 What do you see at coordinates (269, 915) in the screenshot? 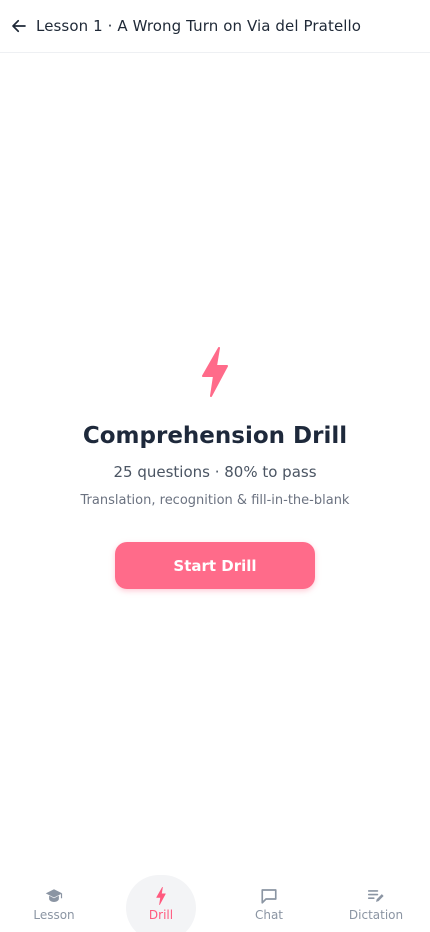
I see `tab-chat-label: Chat` at bounding box center [269, 915].